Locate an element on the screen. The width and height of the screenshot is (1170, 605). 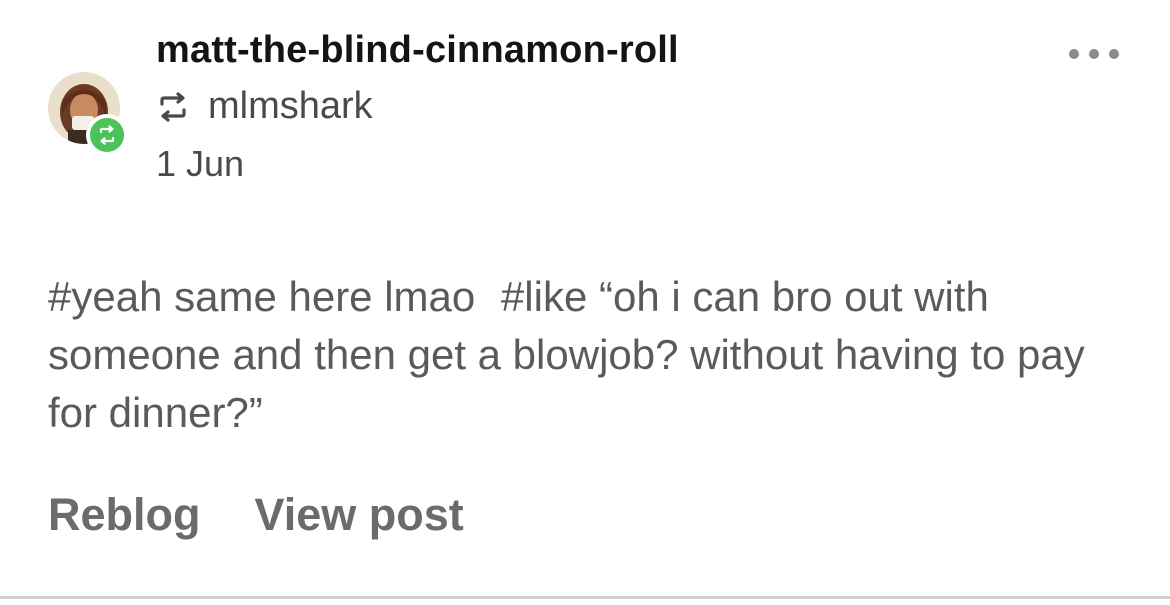
more-horizontal-icon is located at coordinates (1094, 54).